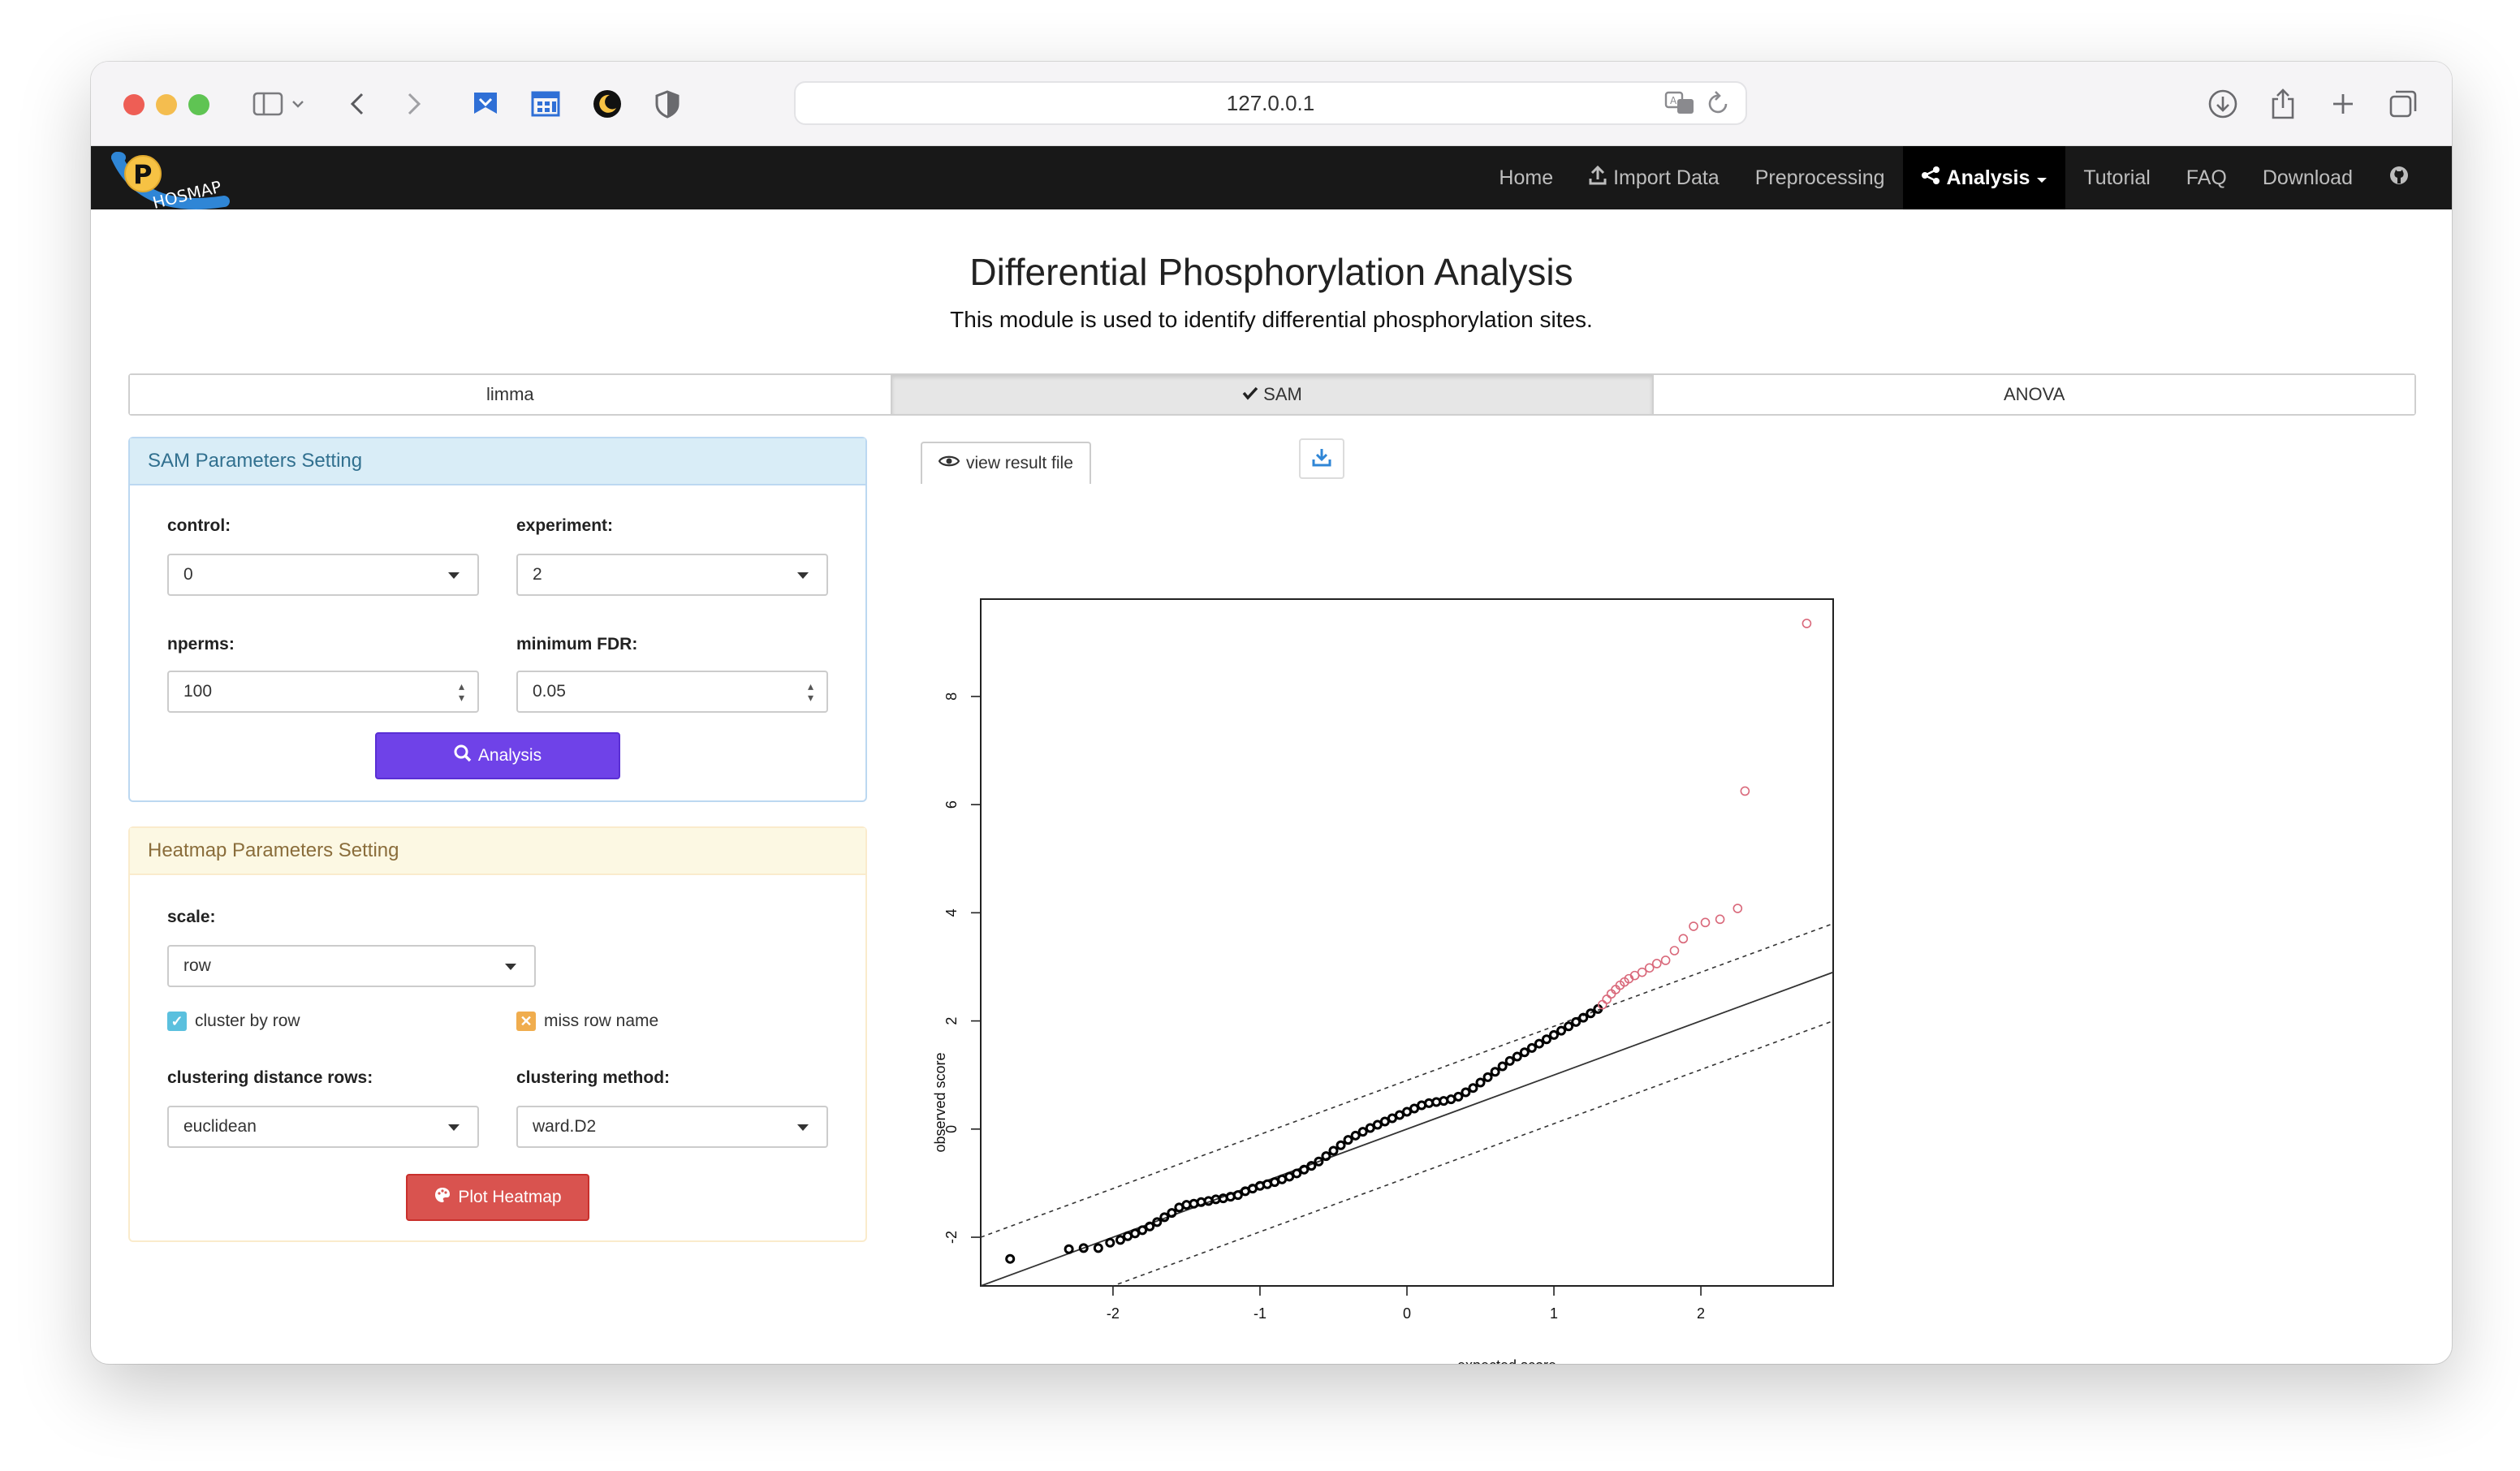  What do you see at coordinates (1526, 177) in the screenshot?
I see `nav-home: Home` at bounding box center [1526, 177].